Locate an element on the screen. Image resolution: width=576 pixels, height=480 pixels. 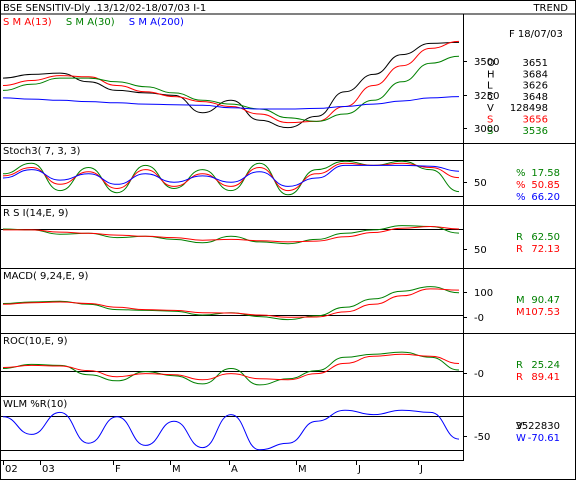
x-tick-label: 03 is located at coordinates (48, 469).